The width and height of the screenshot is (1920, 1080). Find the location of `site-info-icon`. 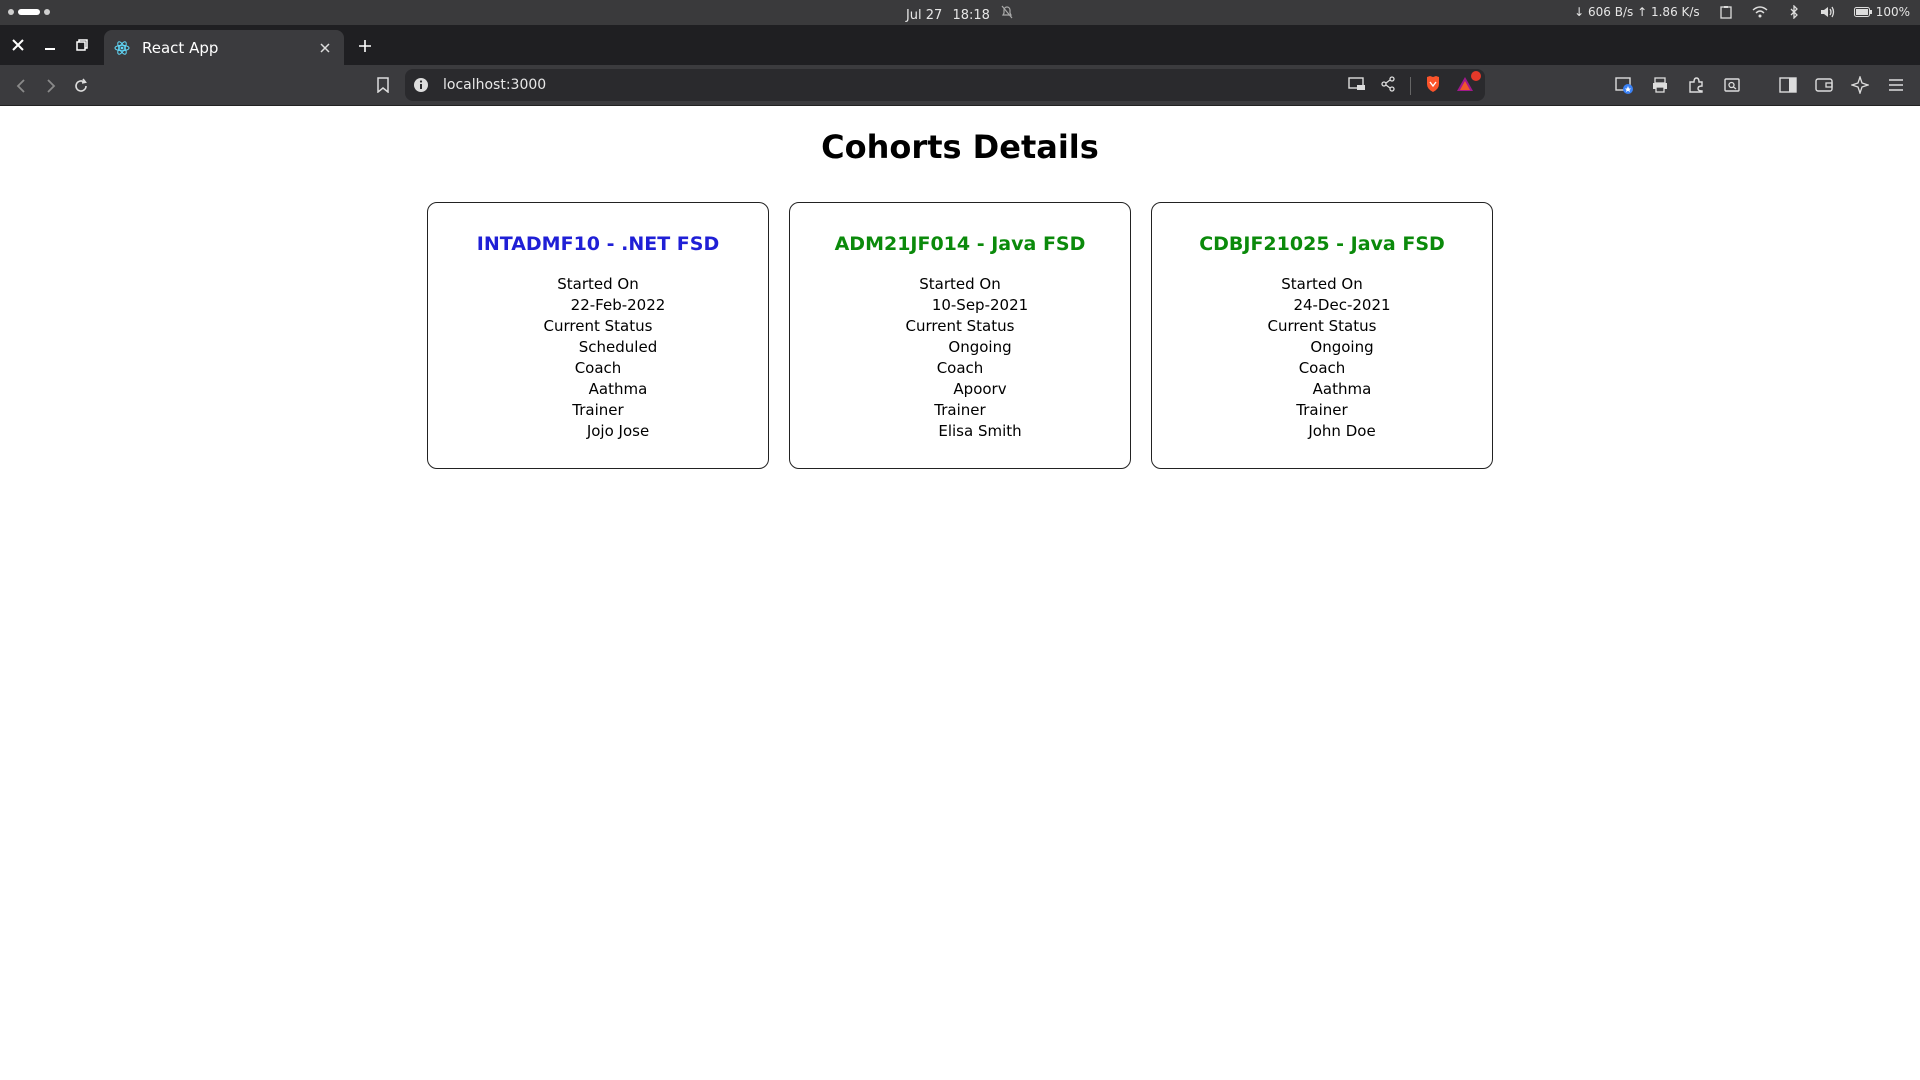

site-info-icon is located at coordinates (421, 85).